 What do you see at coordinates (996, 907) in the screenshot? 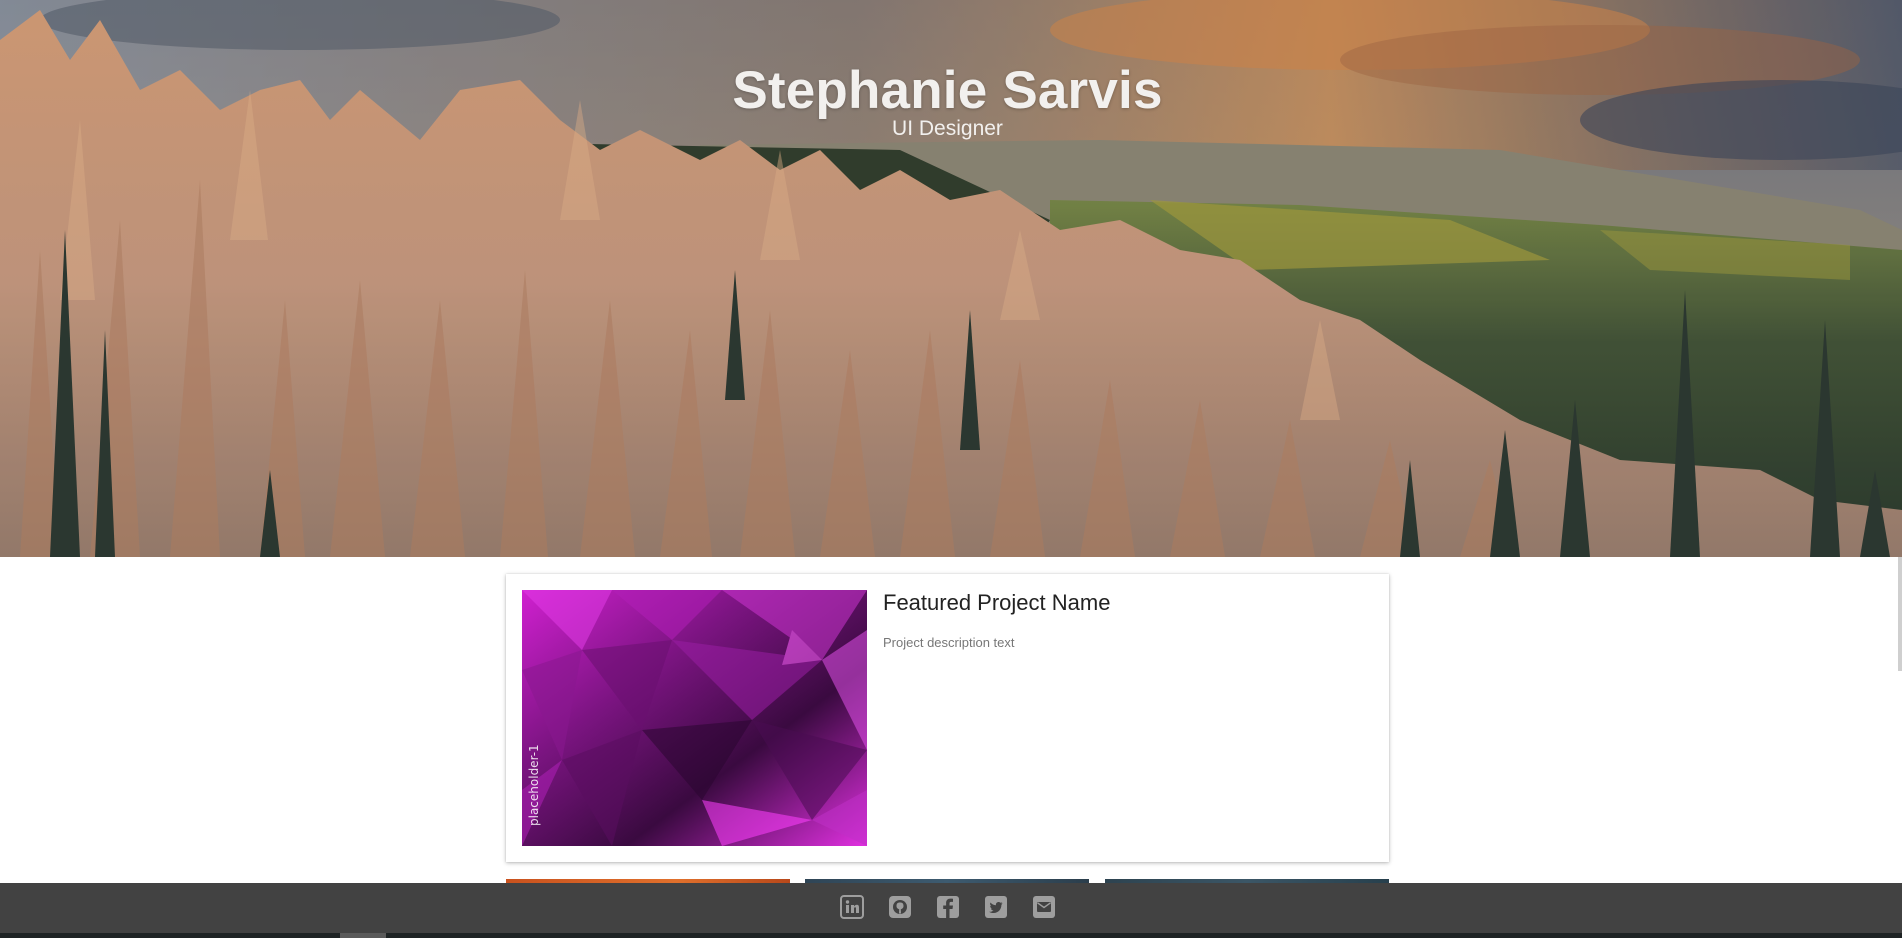
I see `twitter-icon` at bounding box center [996, 907].